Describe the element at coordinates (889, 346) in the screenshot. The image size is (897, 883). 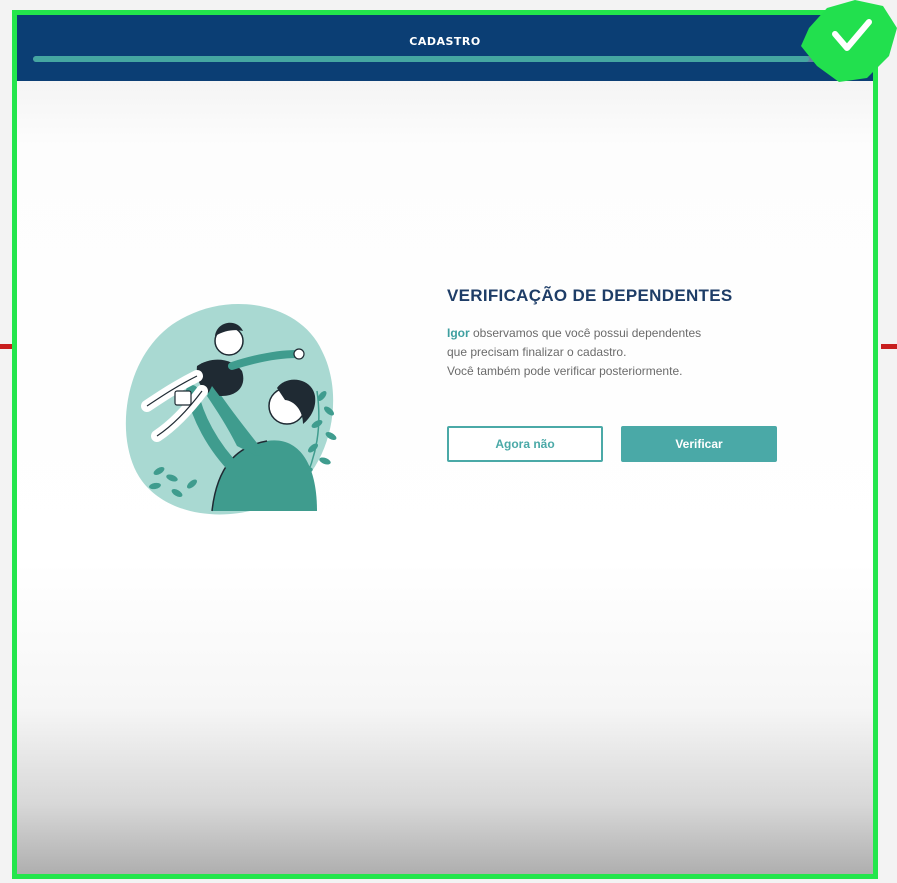
I see `right-divider-line` at that location.